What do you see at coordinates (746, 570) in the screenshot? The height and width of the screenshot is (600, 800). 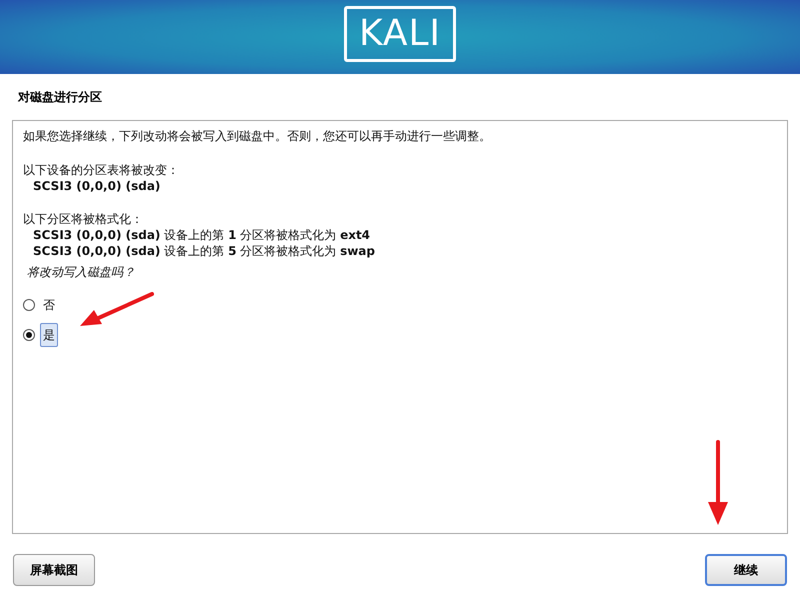 I see `continue-button: 继续` at bounding box center [746, 570].